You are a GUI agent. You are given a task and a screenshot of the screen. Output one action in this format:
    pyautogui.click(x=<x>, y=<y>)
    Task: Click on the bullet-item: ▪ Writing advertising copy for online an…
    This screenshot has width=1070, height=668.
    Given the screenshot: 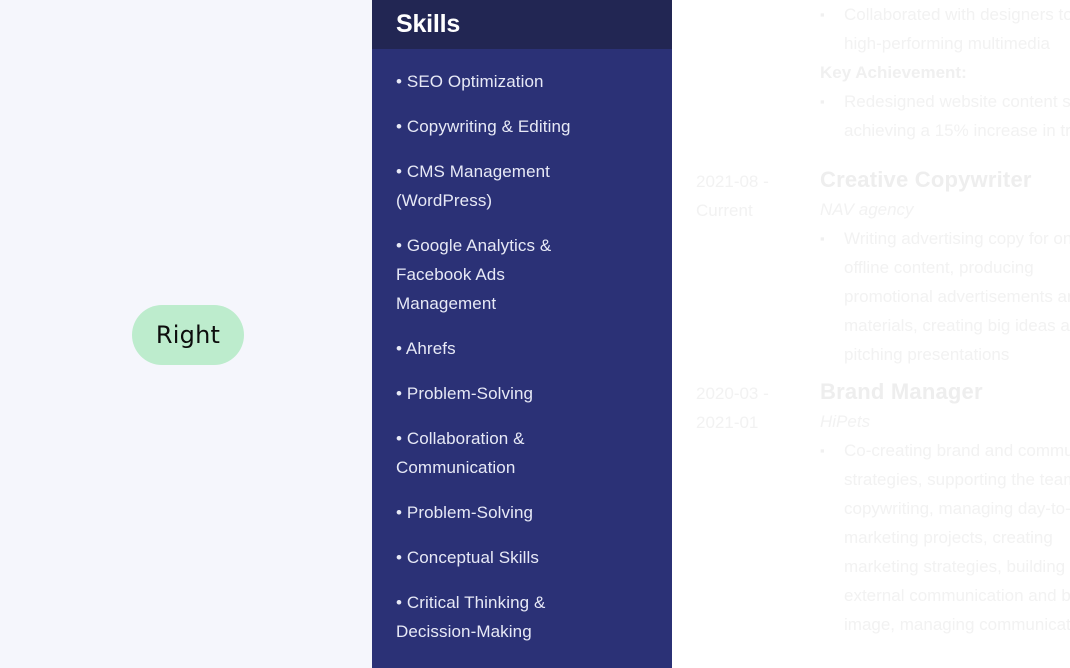 What is the action you would take?
    pyautogui.click(x=945, y=296)
    